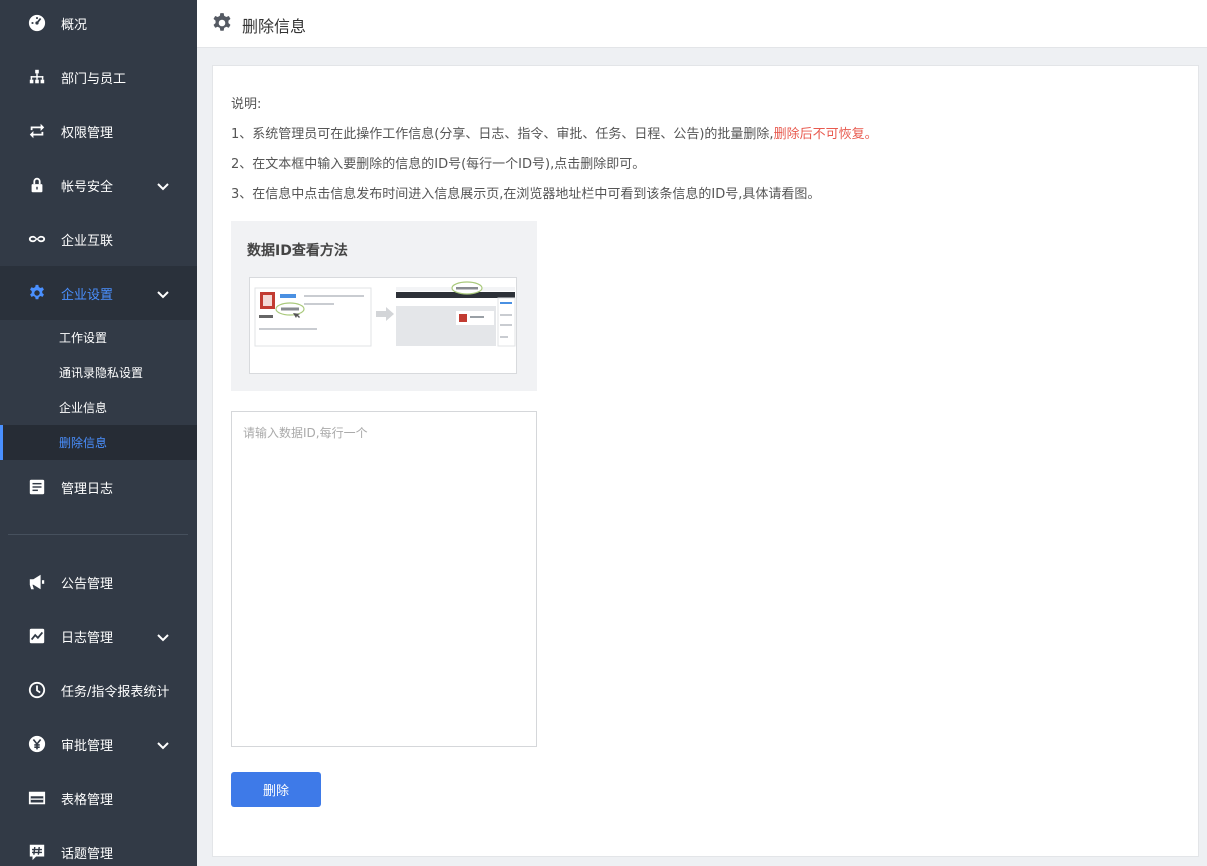  I want to click on howto-title: 数据ID查看方法, so click(297, 251).